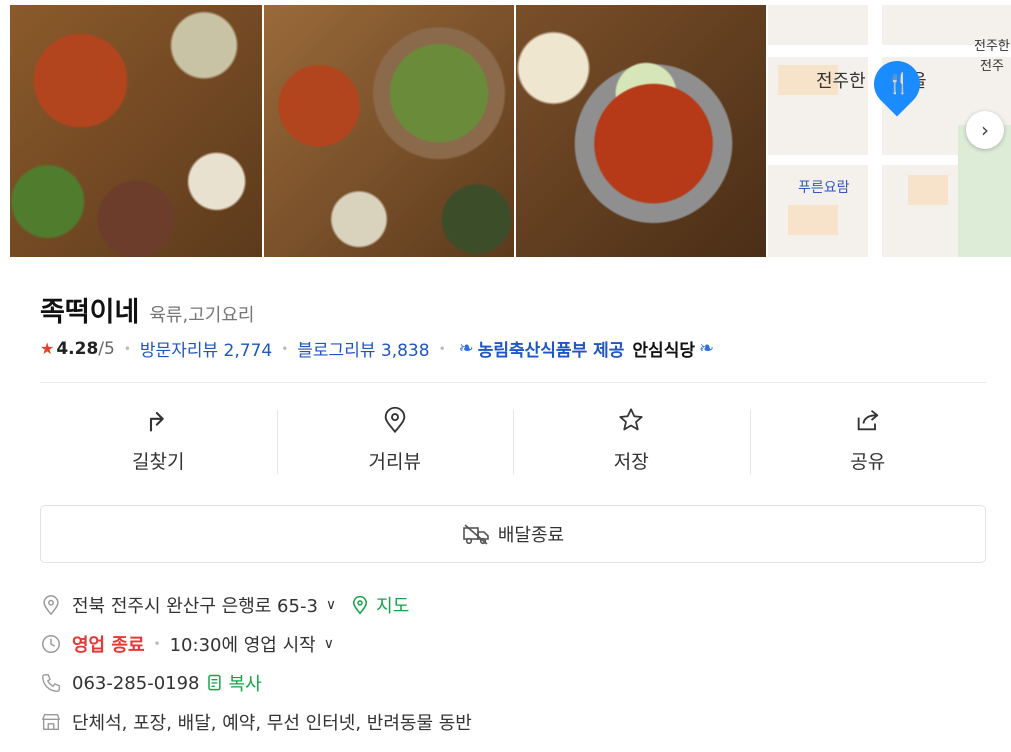  I want to click on action-bar: 길찾기 거리뷰 저장 공유, so click(513, 440).